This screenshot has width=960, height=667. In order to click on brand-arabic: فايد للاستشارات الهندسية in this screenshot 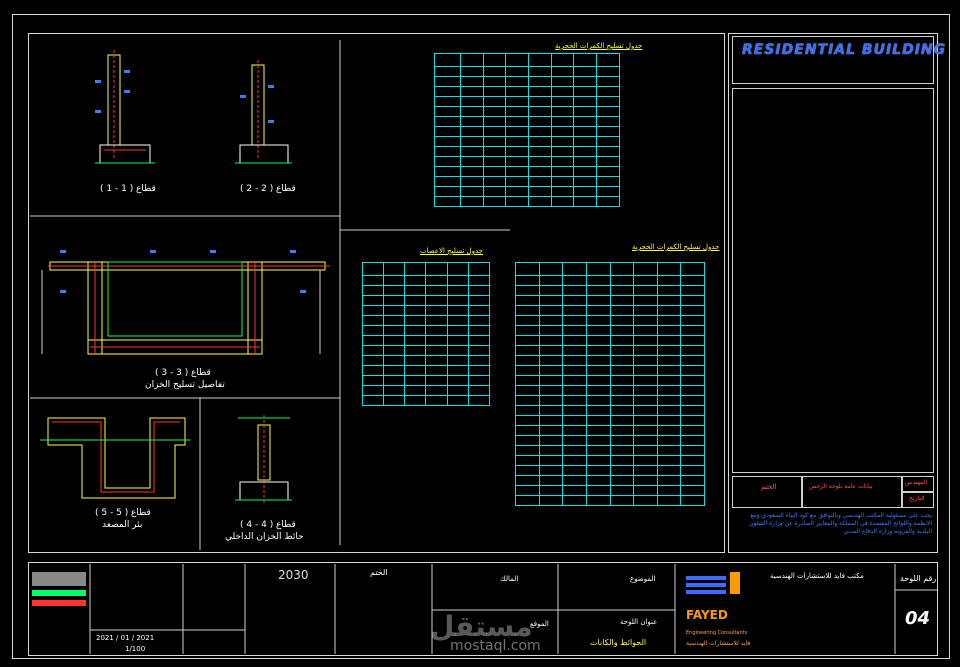, I will do `click(718, 643)`.